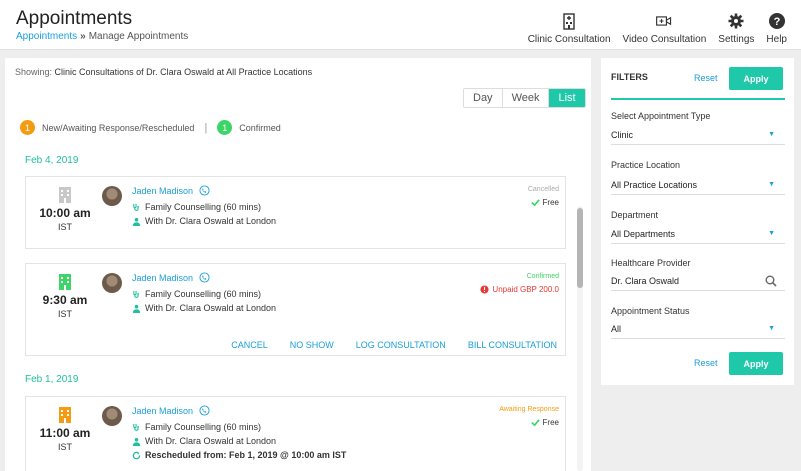 The image size is (801, 471). Describe the element at coordinates (512, 345) in the screenshot. I see `bill-consultation-button: BILL CONSULTATION` at that location.